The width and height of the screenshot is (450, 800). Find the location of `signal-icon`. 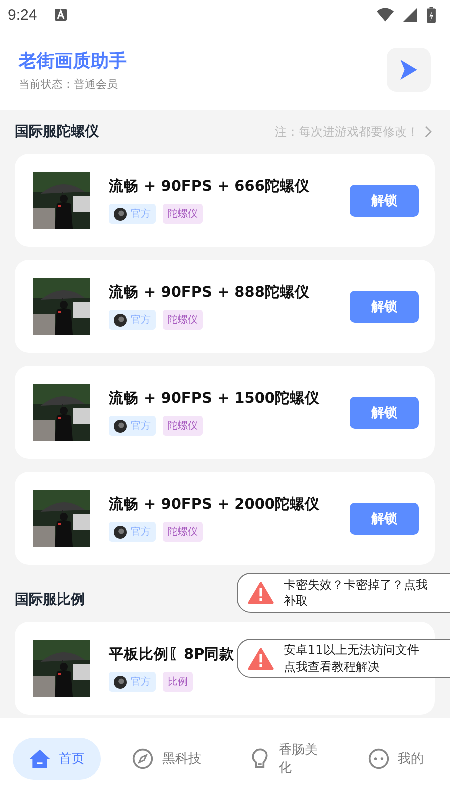

signal-icon is located at coordinates (410, 15).